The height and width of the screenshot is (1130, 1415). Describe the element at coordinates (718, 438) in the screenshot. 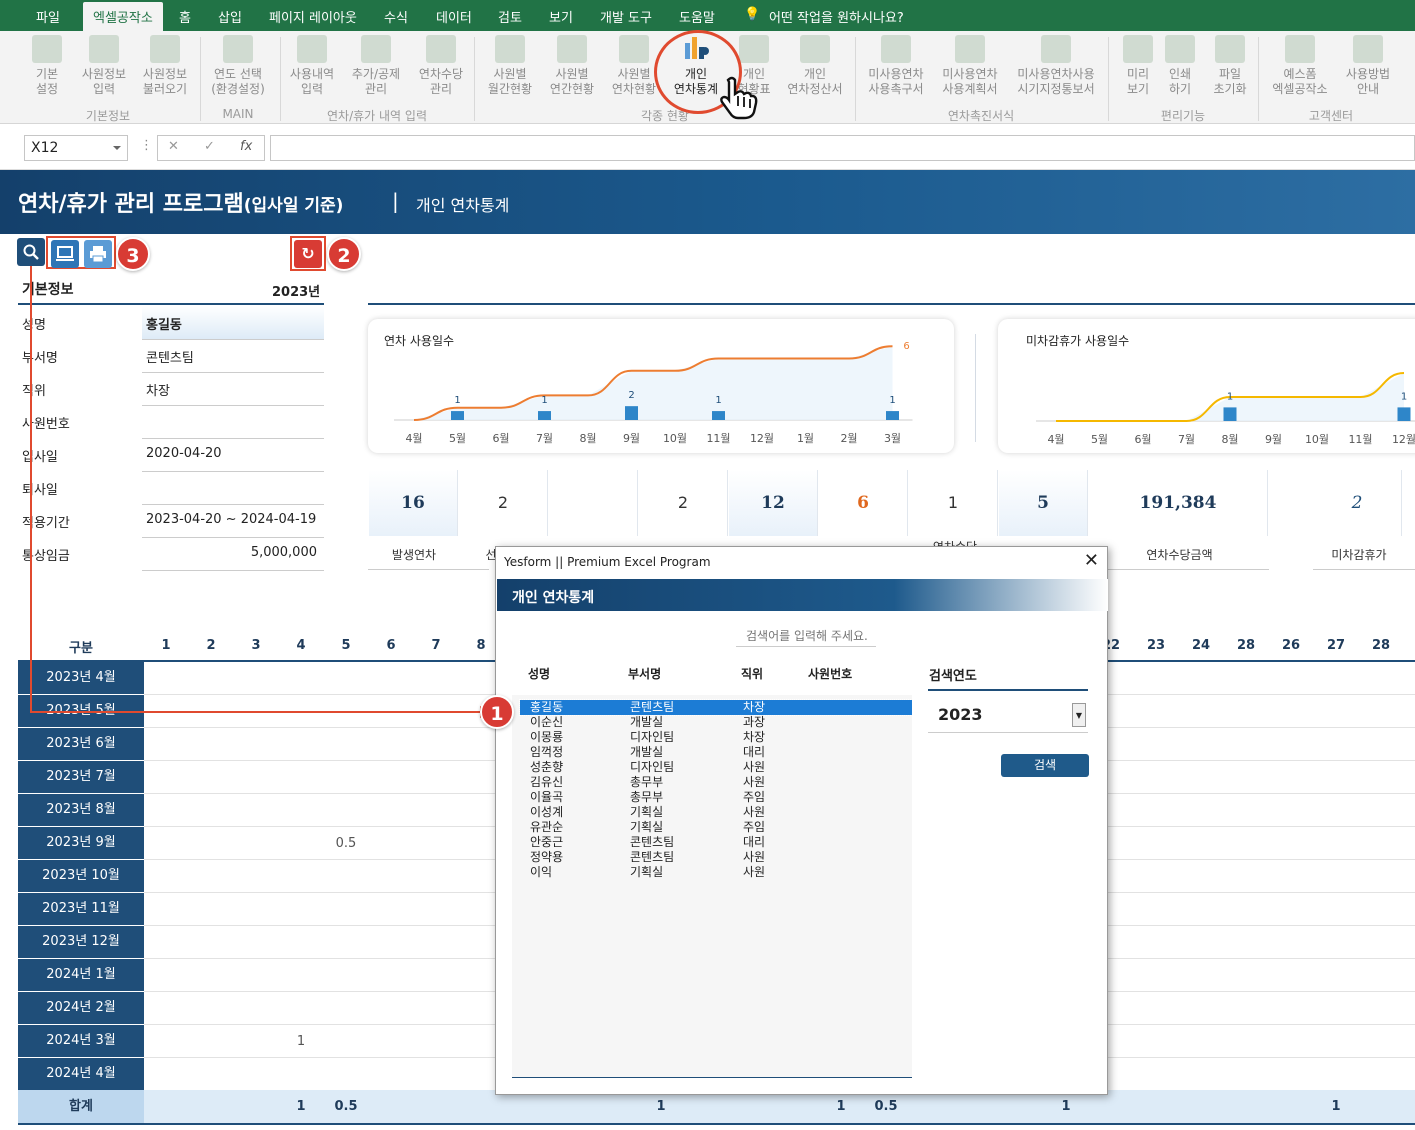

I see `tick-label: 11월` at that location.